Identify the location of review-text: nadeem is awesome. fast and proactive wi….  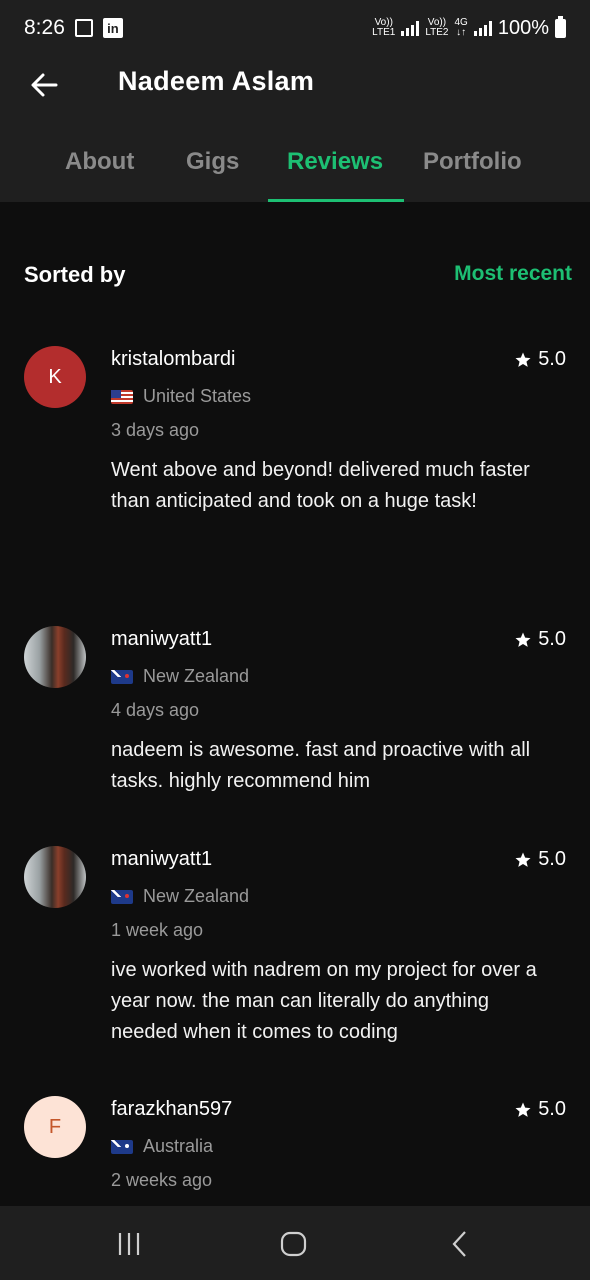
(321, 765).